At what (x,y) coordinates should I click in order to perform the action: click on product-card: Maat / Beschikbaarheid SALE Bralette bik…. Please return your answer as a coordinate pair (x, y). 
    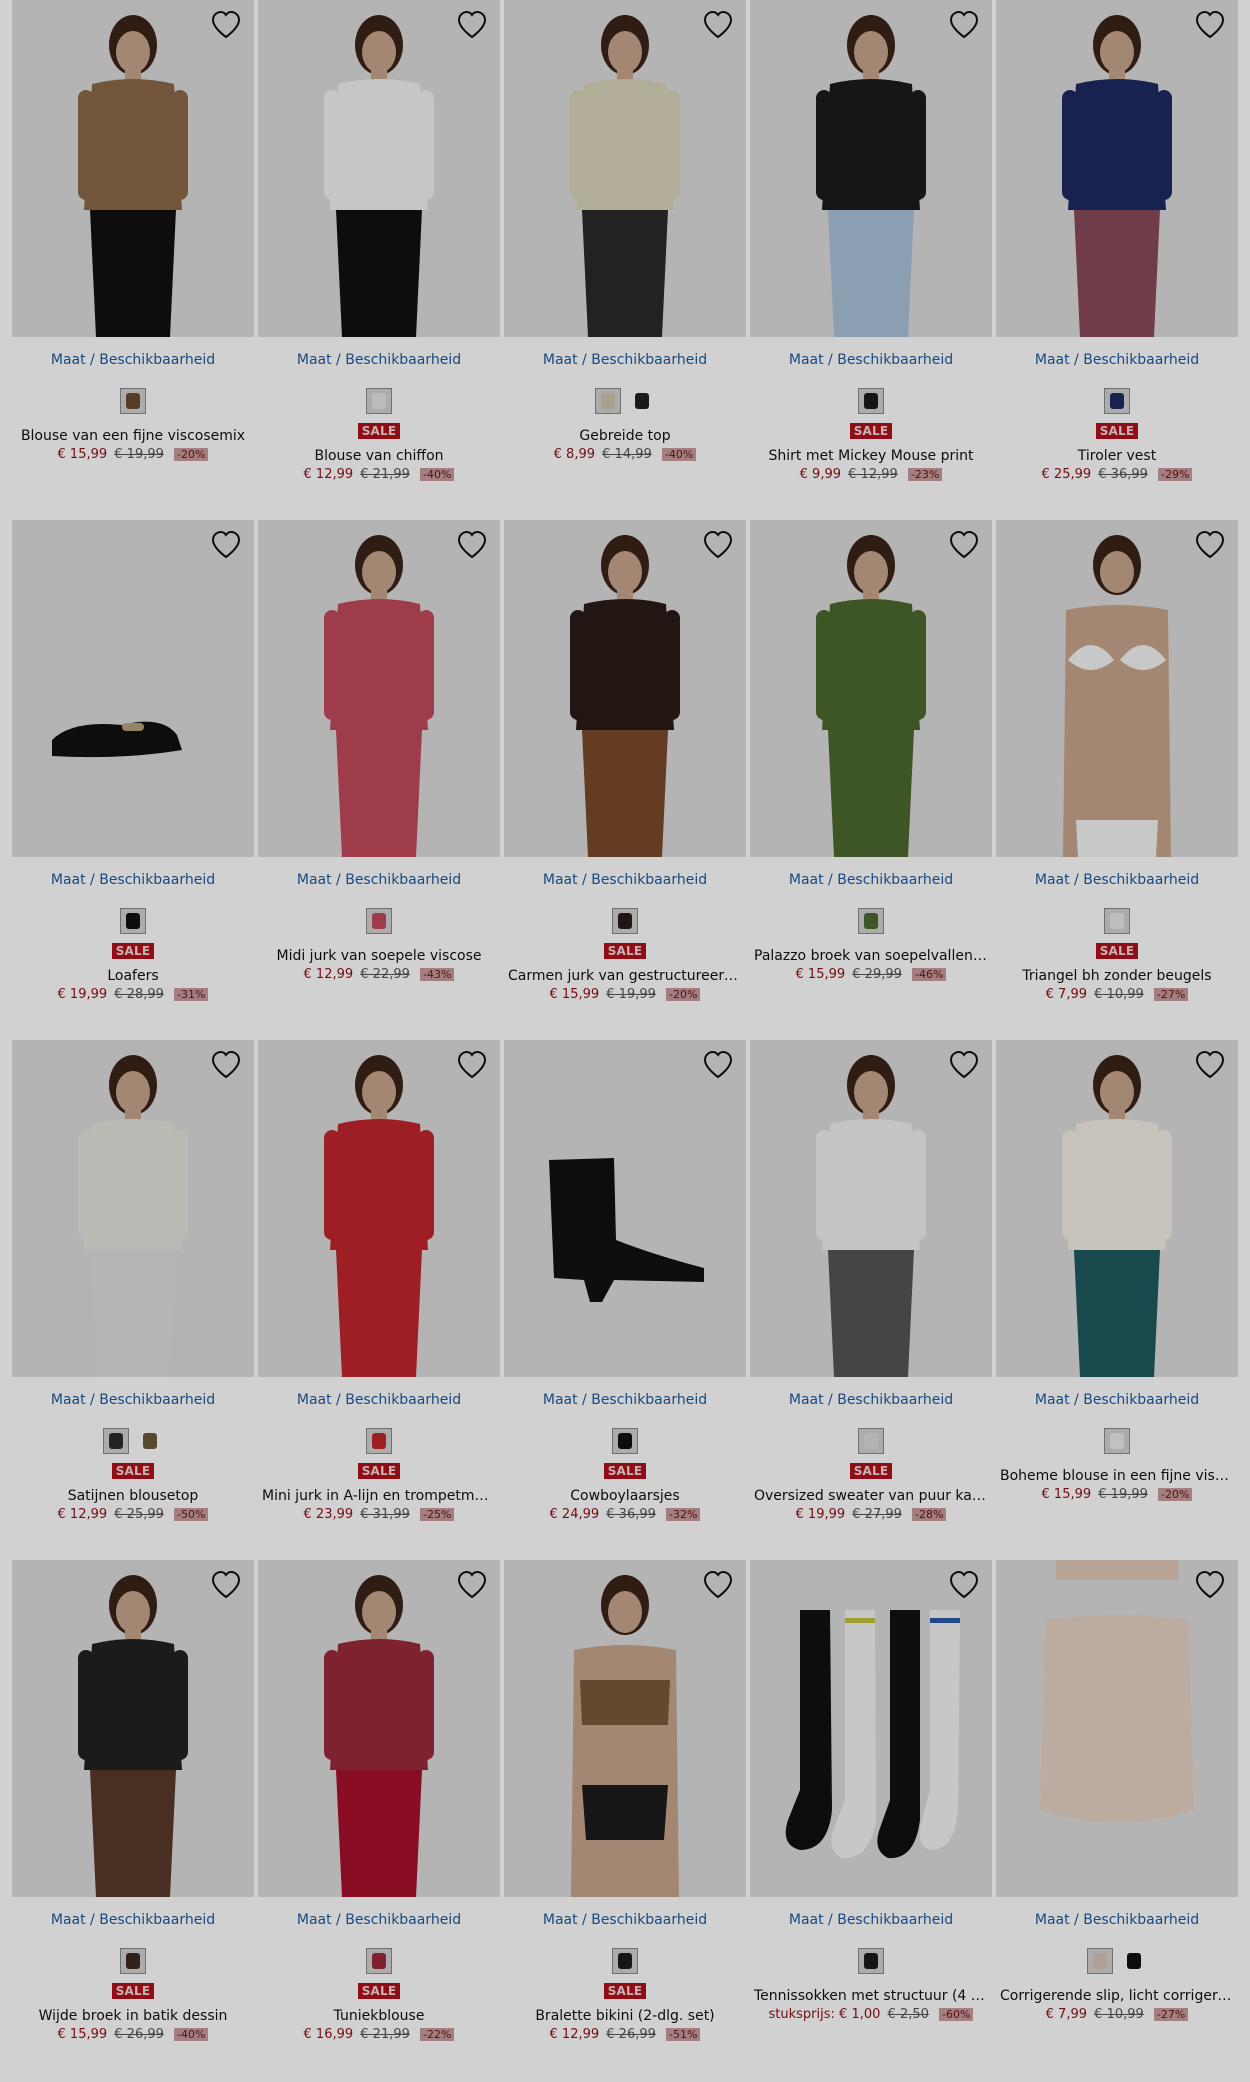
    Looking at the image, I should click on (625, 1820).